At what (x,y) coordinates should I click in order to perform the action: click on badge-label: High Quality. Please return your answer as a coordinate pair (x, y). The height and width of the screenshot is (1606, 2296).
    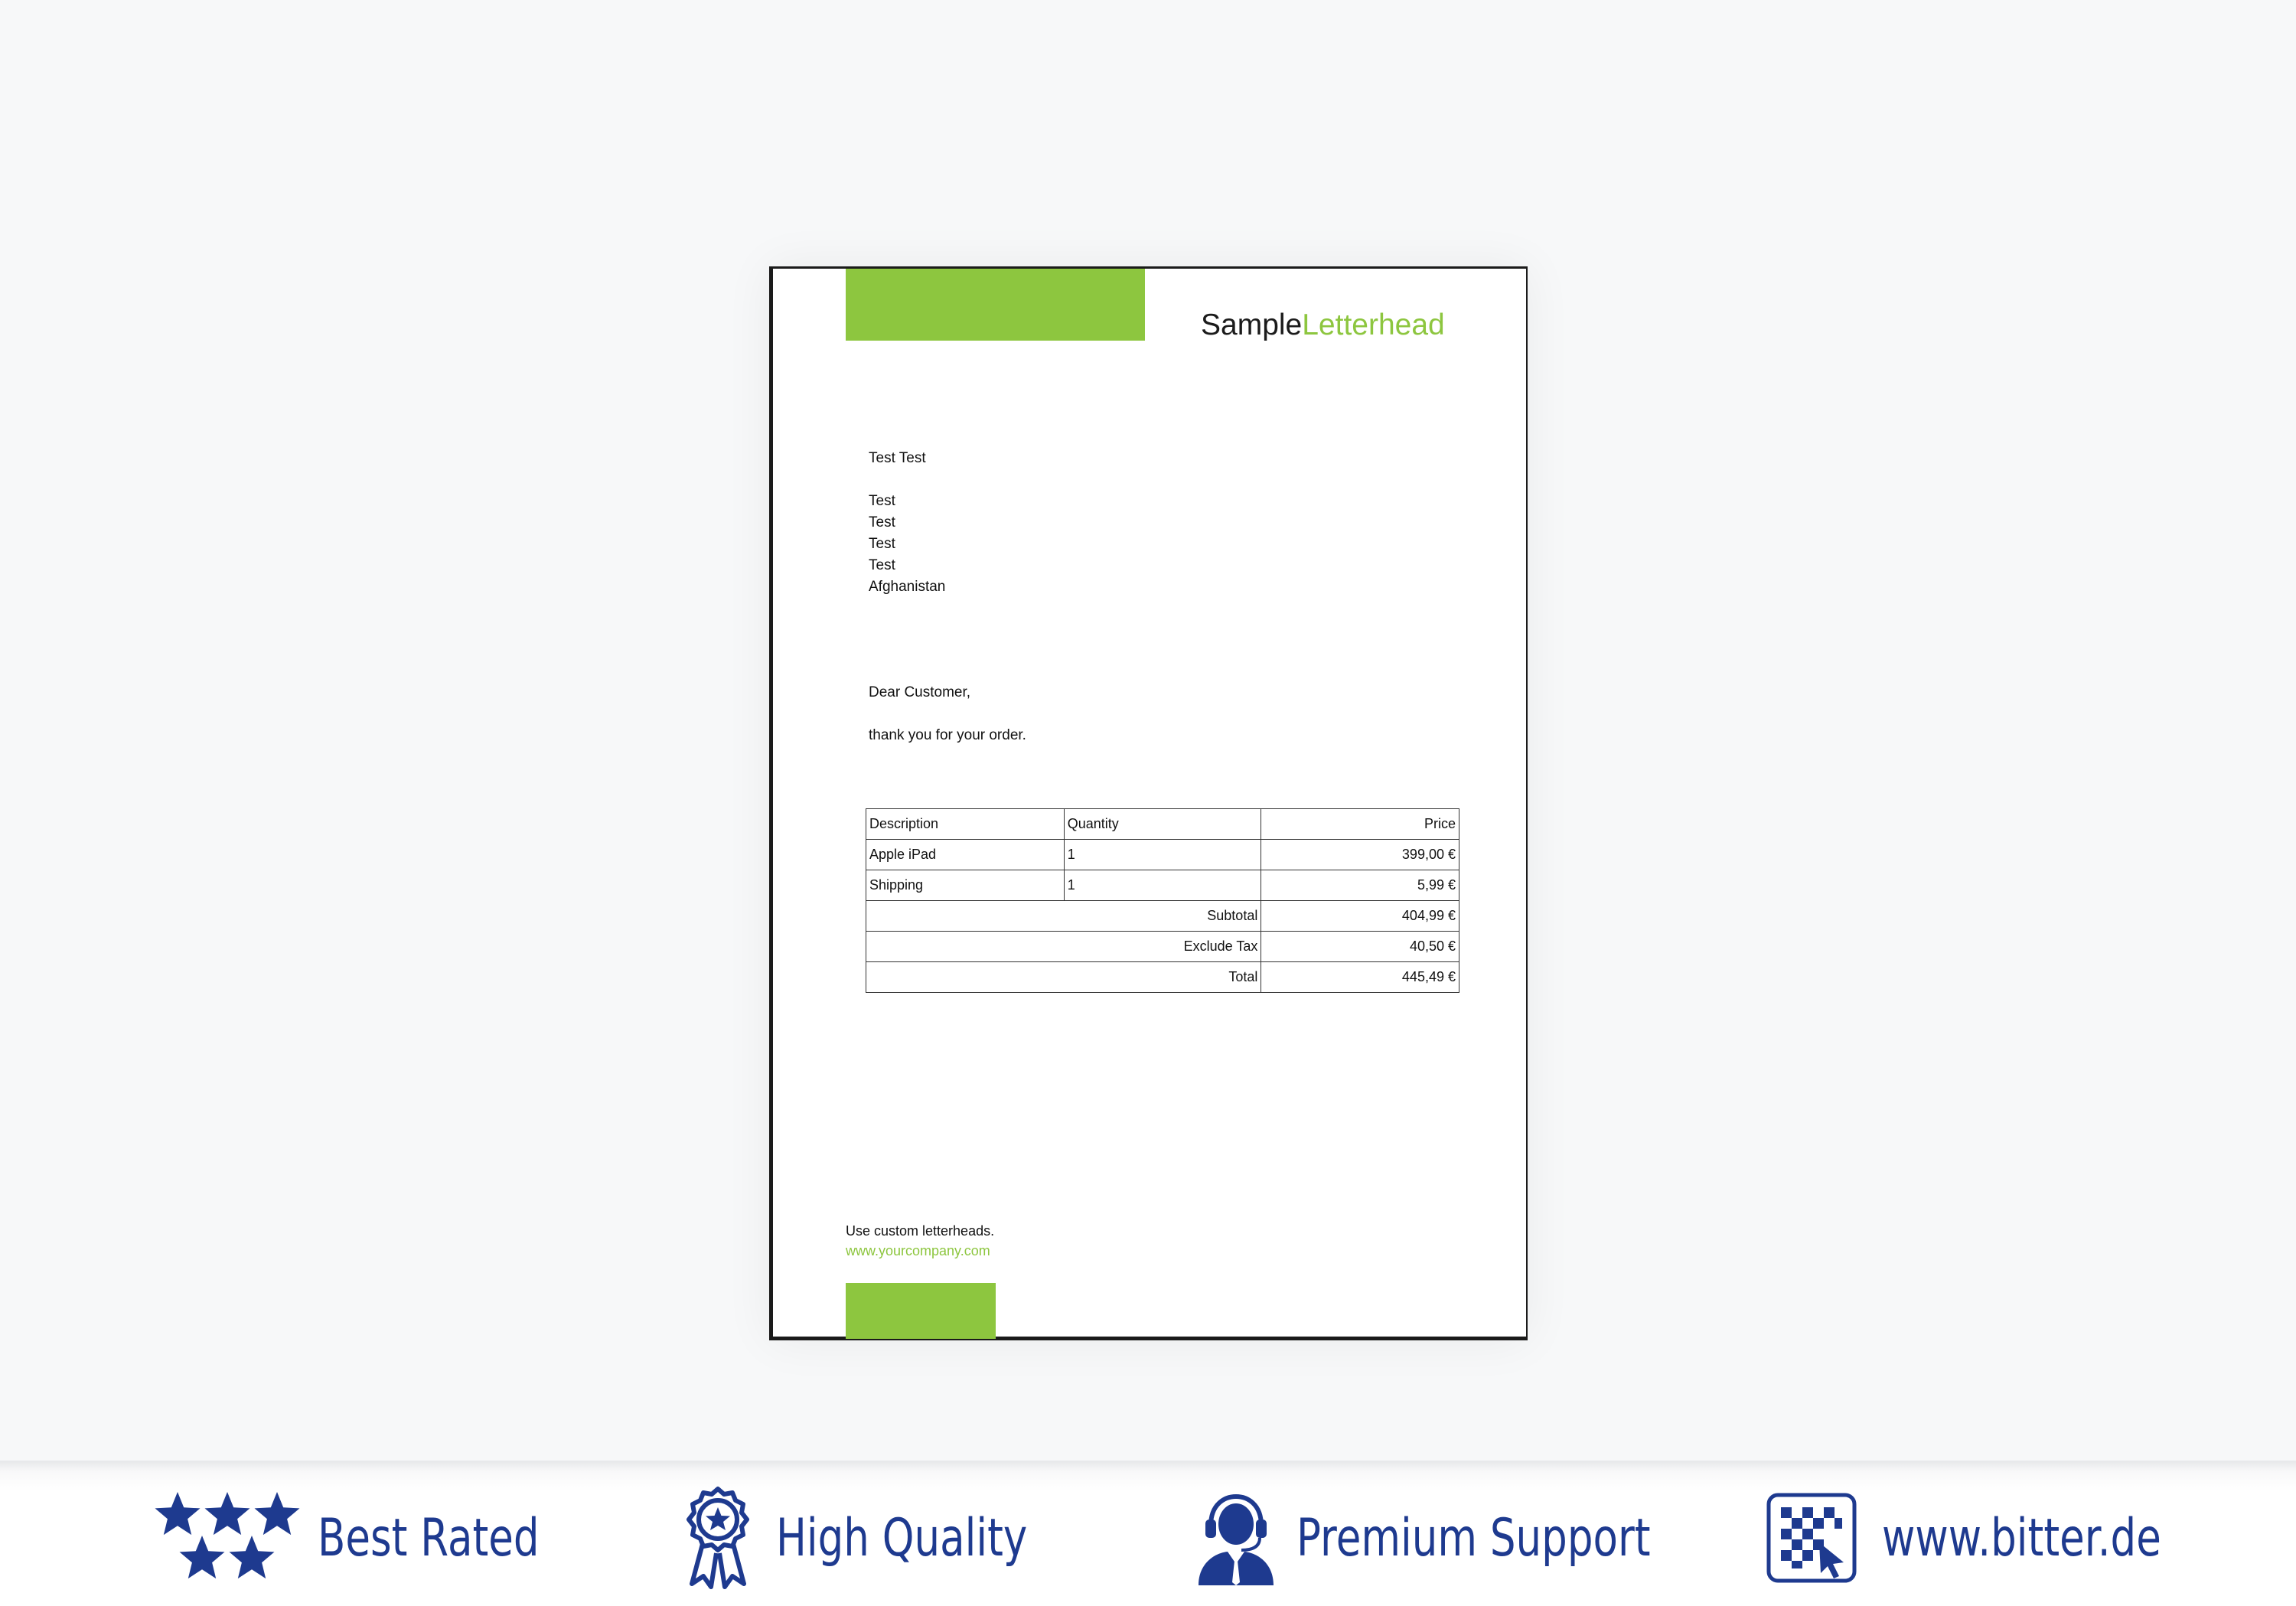
    Looking at the image, I should click on (902, 1537).